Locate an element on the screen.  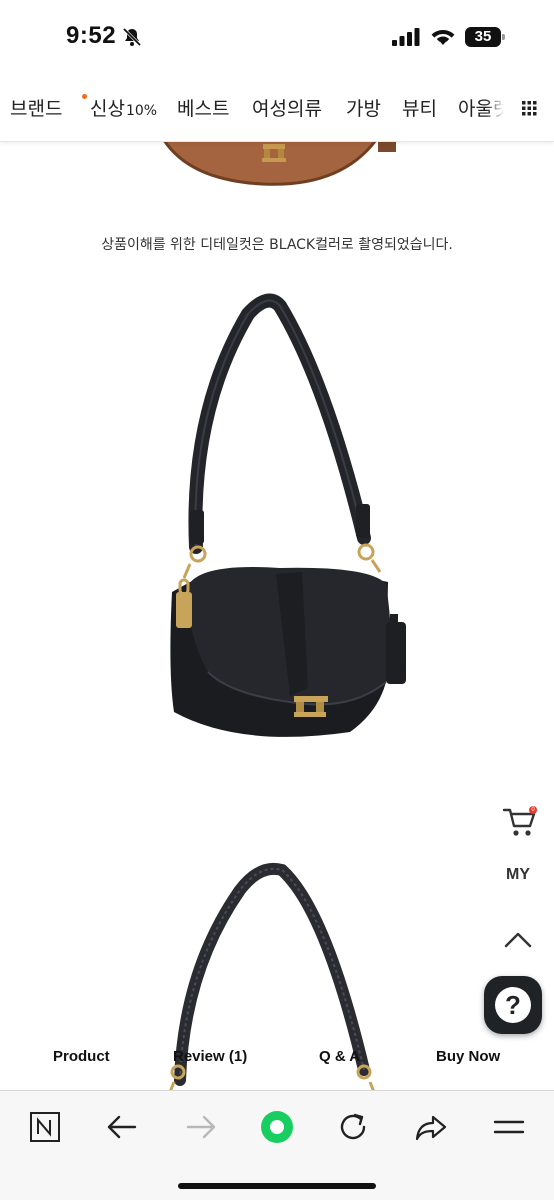
battery-level: 35 is located at coordinates (483, 36).